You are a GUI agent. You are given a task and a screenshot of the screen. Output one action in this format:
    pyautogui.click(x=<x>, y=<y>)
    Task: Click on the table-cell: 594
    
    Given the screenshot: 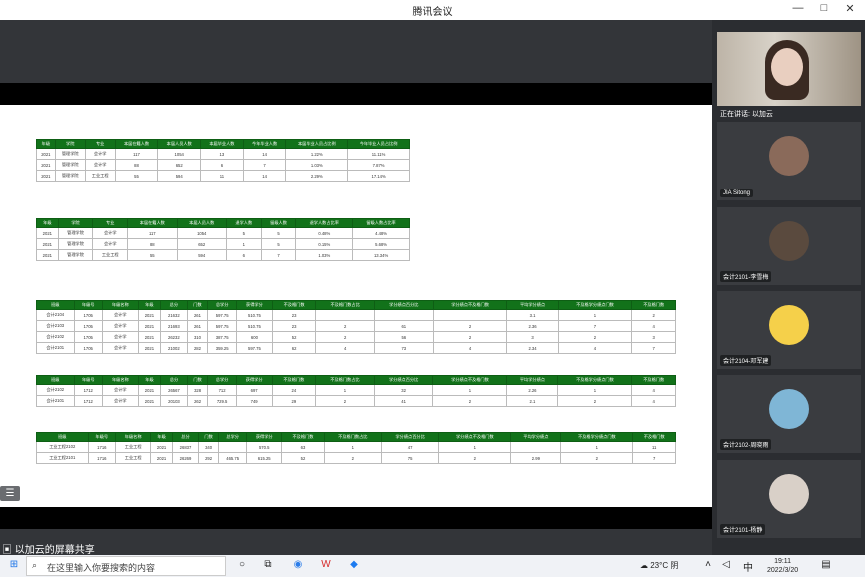 What is the action you would take?
    pyautogui.click(x=179, y=176)
    